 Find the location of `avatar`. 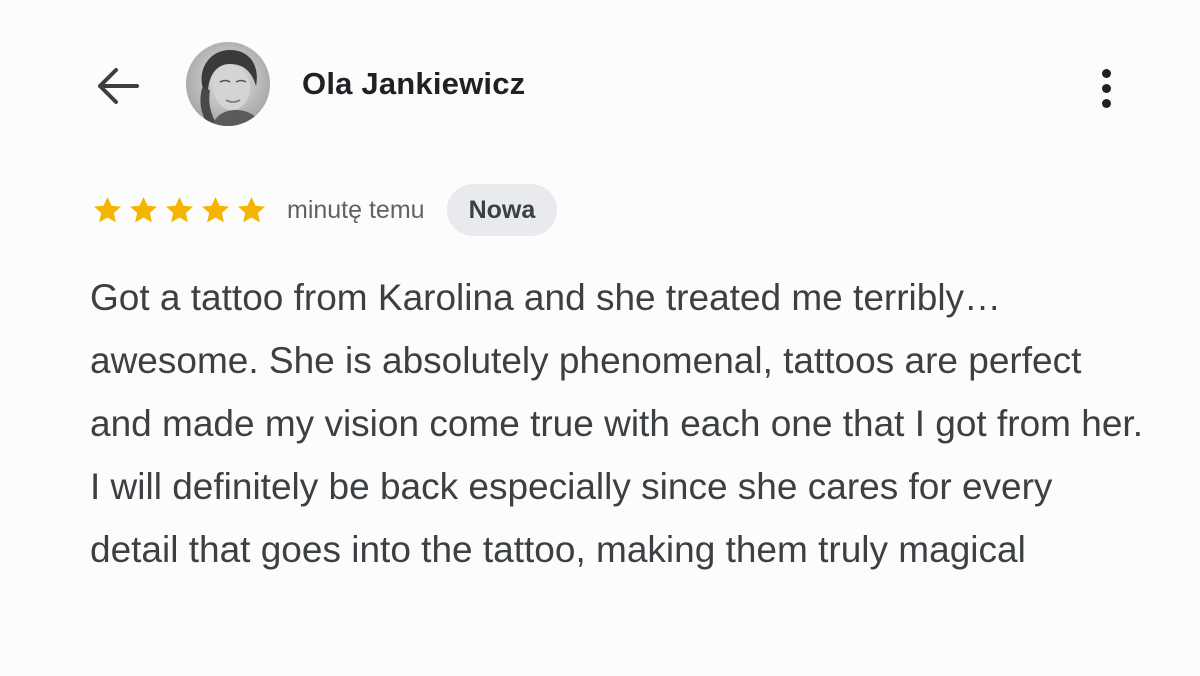

avatar is located at coordinates (228, 84).